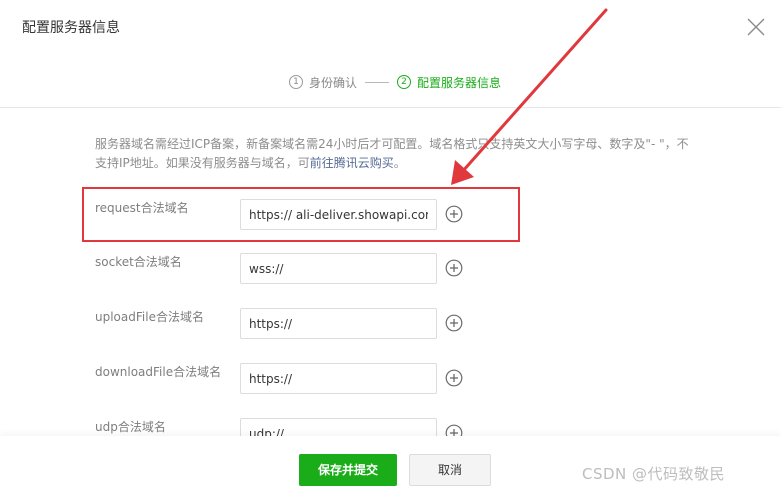 The image size is (781, 495). I want to click on cancel-button: 取消, so click(450, 470).